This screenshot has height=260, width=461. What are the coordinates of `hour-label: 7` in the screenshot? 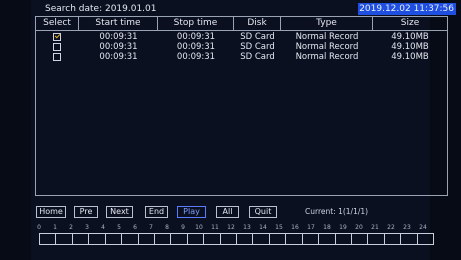 It's located at (151, 227).